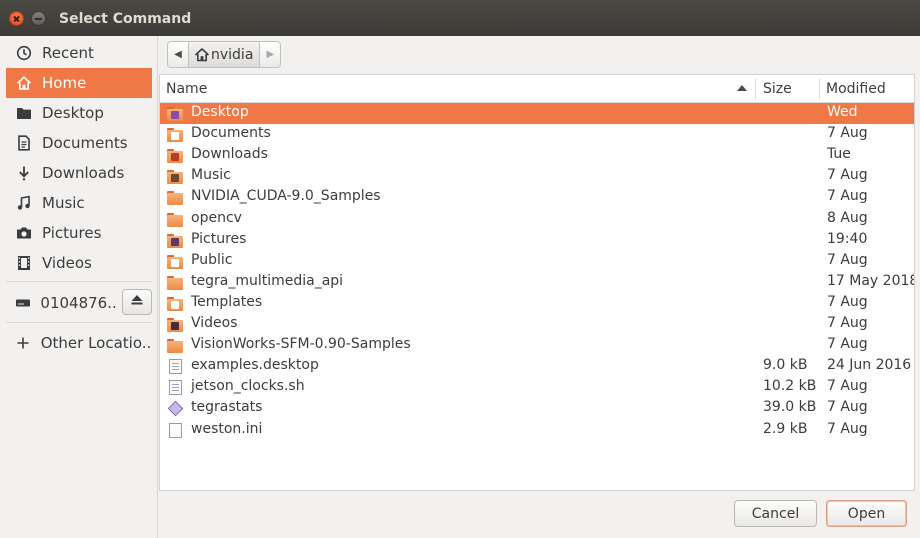 This screenshot has width=920, height=538. I want to click on sidebar-item-downloads: Downloads, so click(79, 173).